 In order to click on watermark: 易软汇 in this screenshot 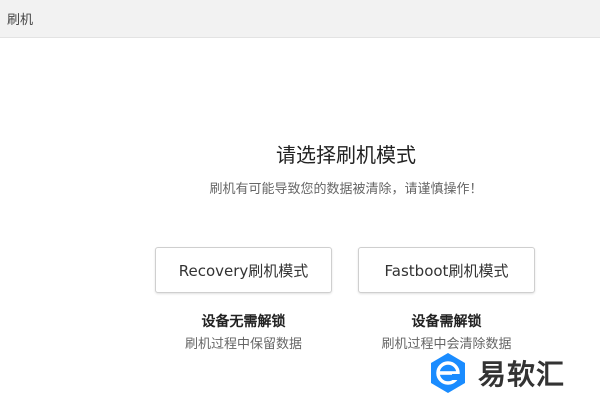, I will do `click(509, 373)`.